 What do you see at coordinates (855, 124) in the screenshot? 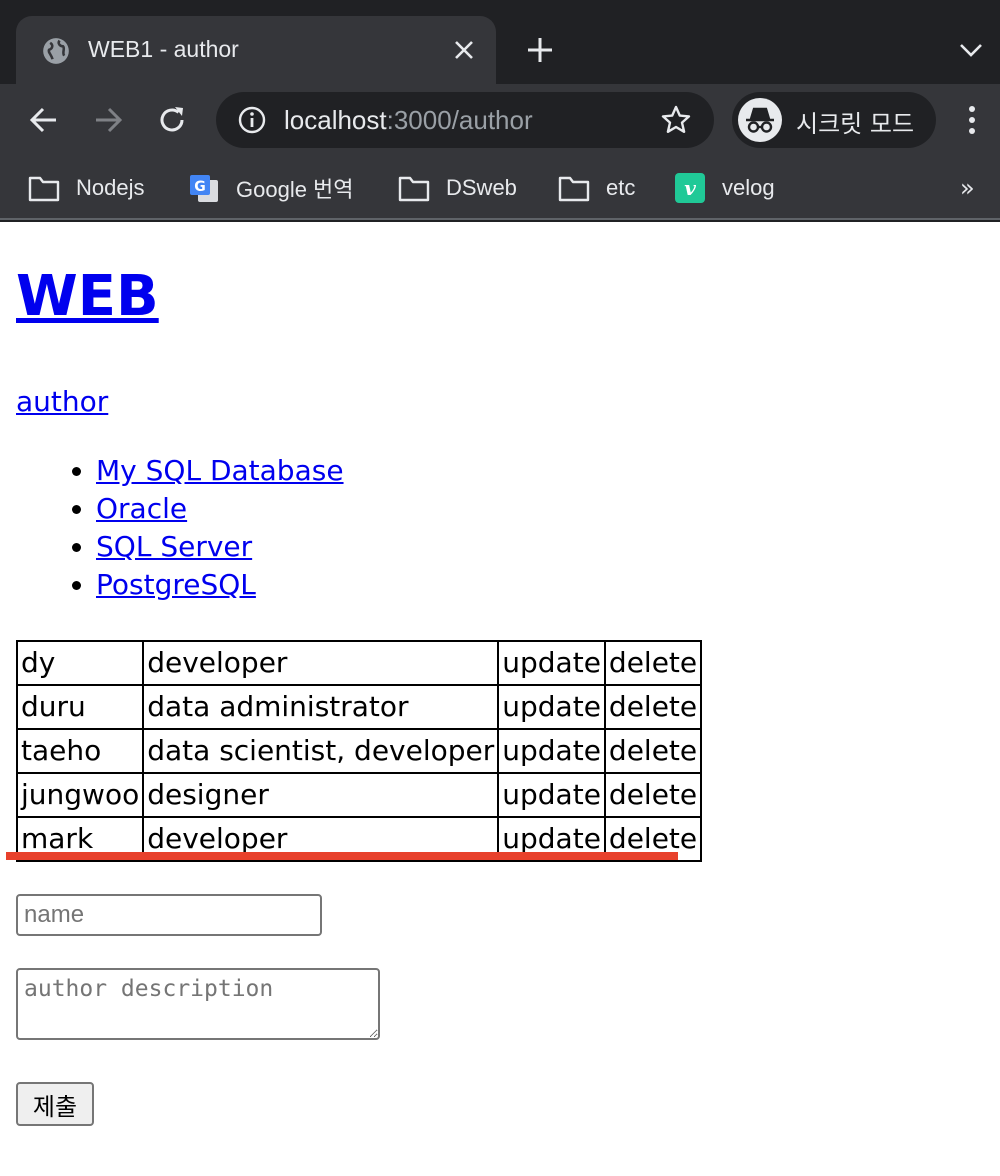
I see `incognito-label: 시크릿 모드` at bounding box center [855, 124].